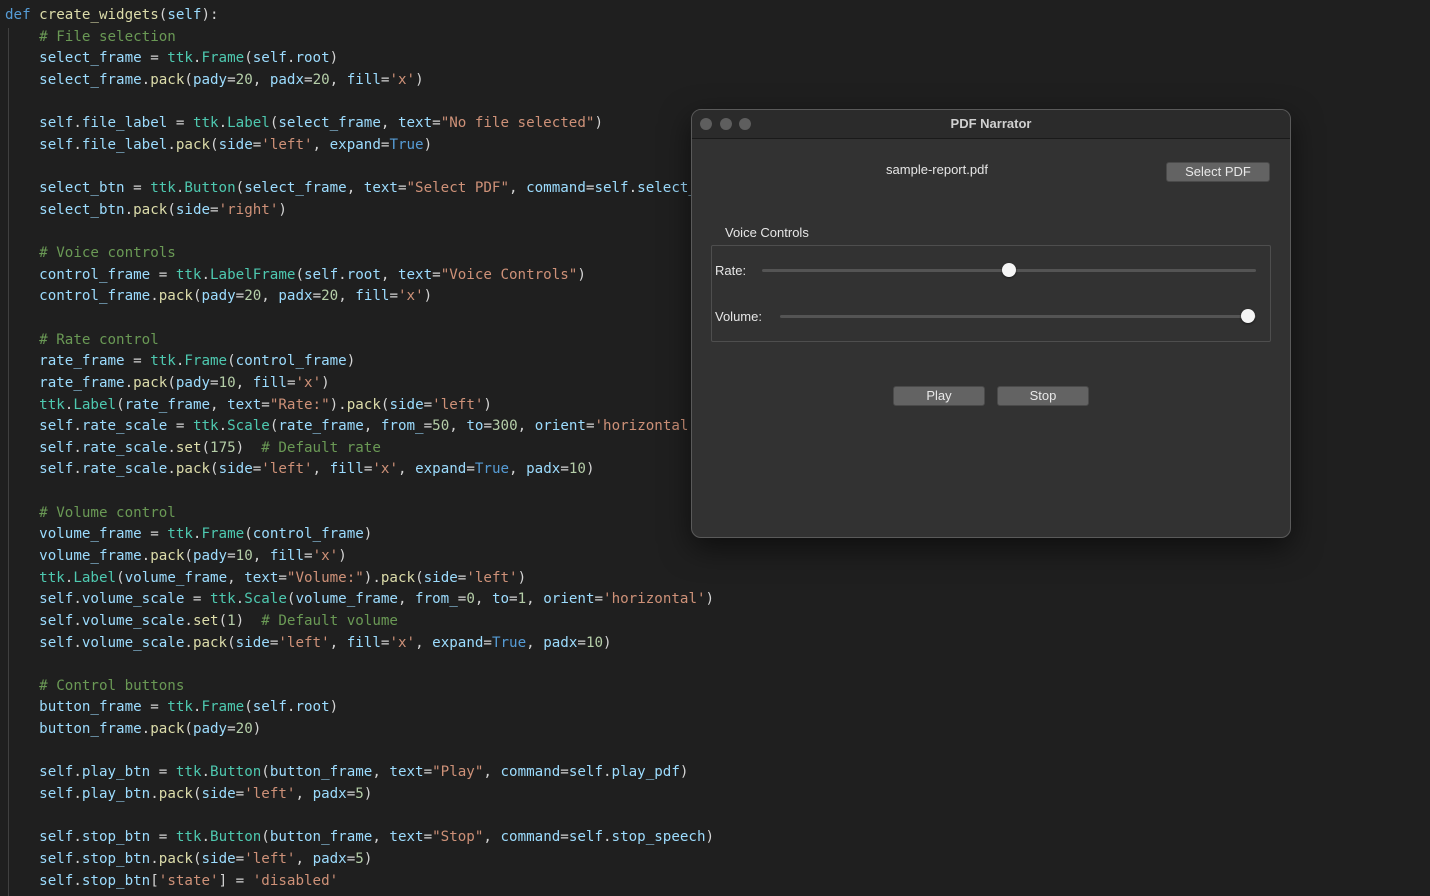  What do you see at coordinates (95, 296) in the screenshot?
I see `code-token: control_frame` at bounding box center [95, 296].